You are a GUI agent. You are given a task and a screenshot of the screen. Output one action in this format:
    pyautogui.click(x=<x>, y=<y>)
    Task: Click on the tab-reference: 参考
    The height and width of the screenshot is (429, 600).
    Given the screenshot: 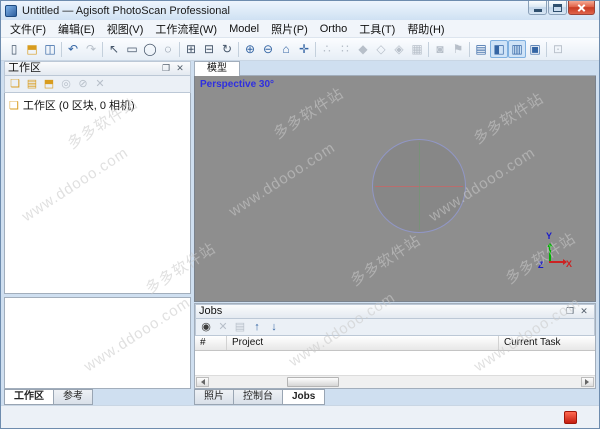 What is the action you would take?
    pyautogui.click(x=73, y=397)
    